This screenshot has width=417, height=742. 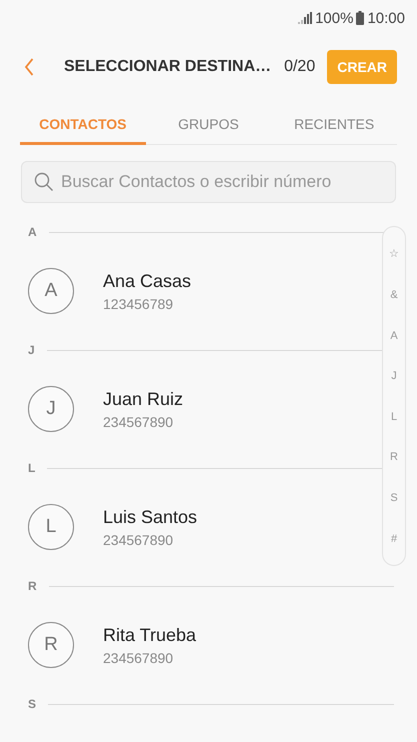 What do you see at coordinates (29, 67) in the screenshot?
I see `back-icon` at bounding box center [29, 67].